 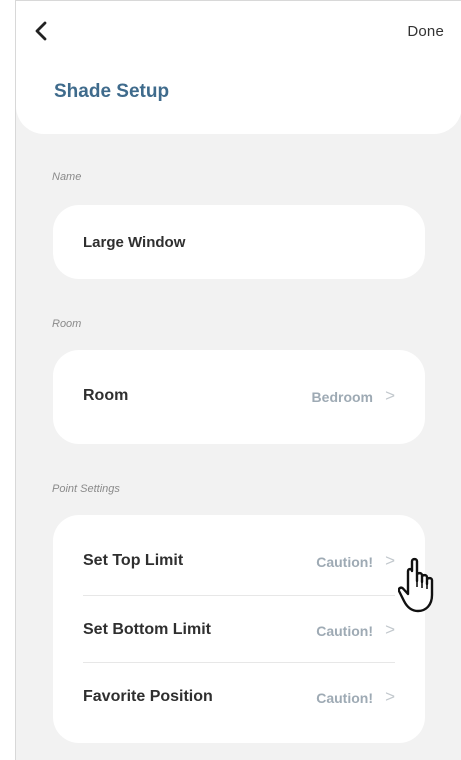 What do you see at coordinates (344, 631) in the screenshot?
I see `set-bottom-limit-status: Caution!` at bounding box center [344, 631].